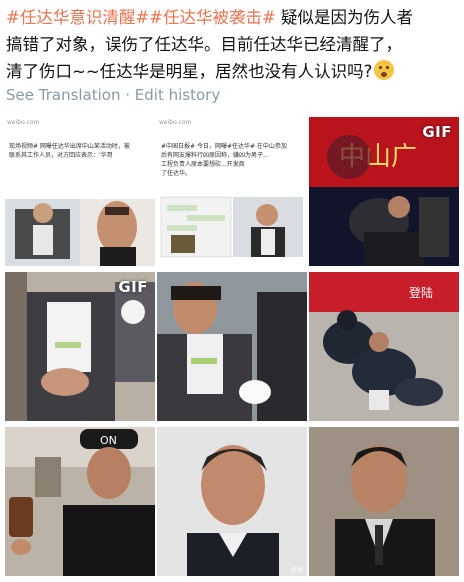 The image size is (464, 582). I want to click on crowd-scene, so click(232, 346).